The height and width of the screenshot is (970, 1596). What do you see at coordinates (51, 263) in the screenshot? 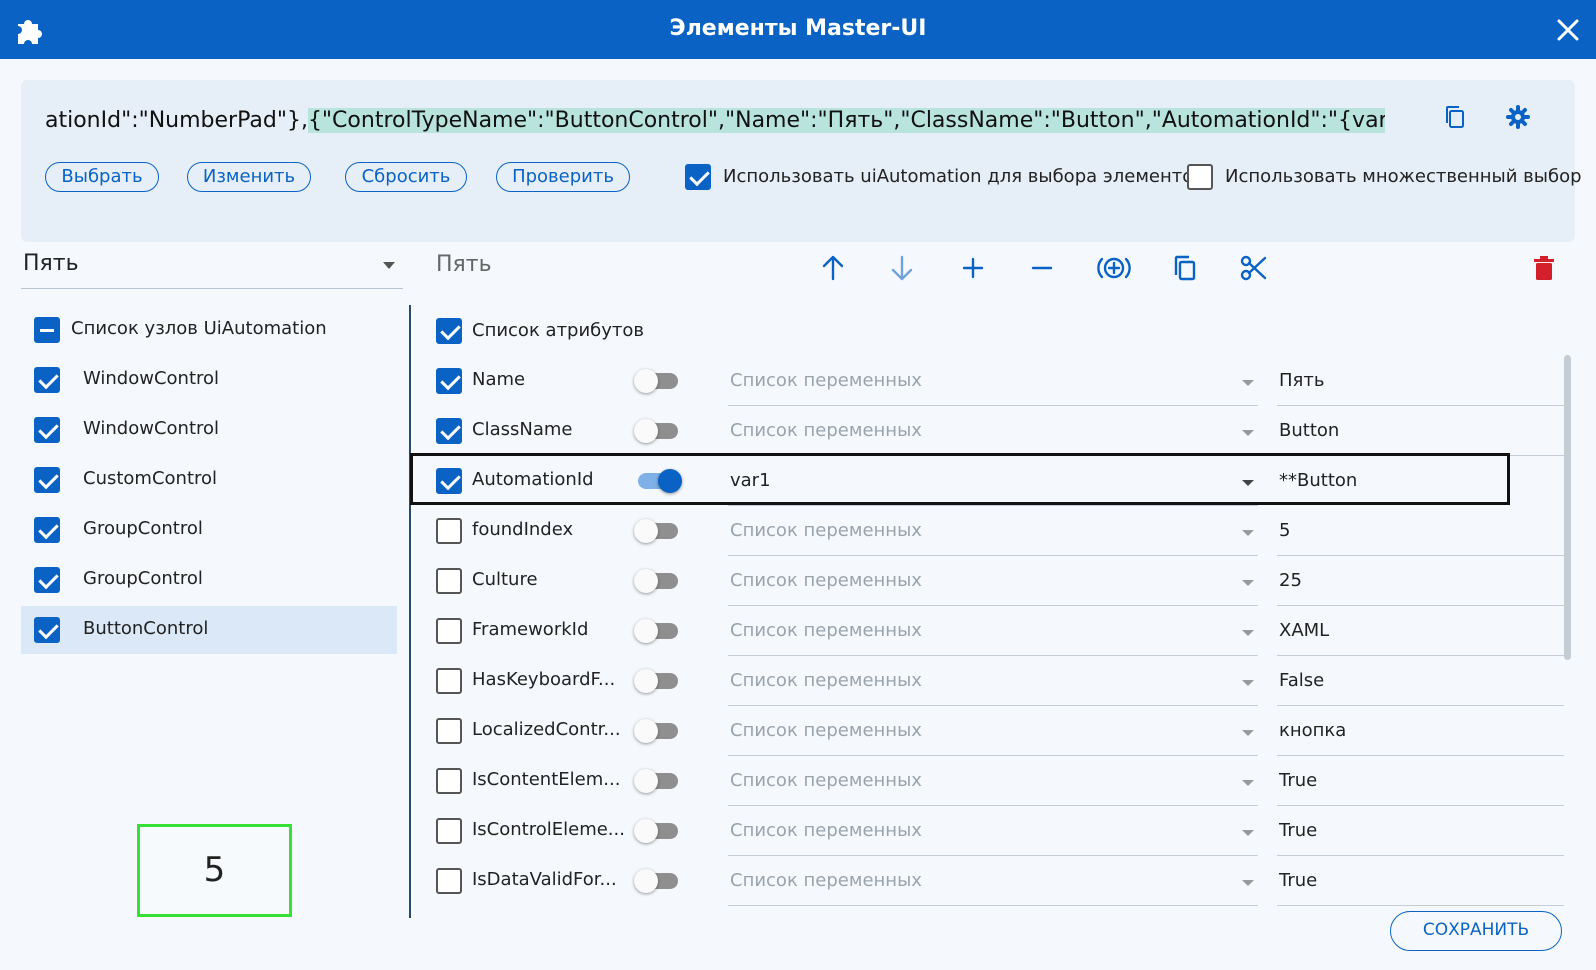
I see `node-combo-value: Пять` at bounding box center [51, 263].